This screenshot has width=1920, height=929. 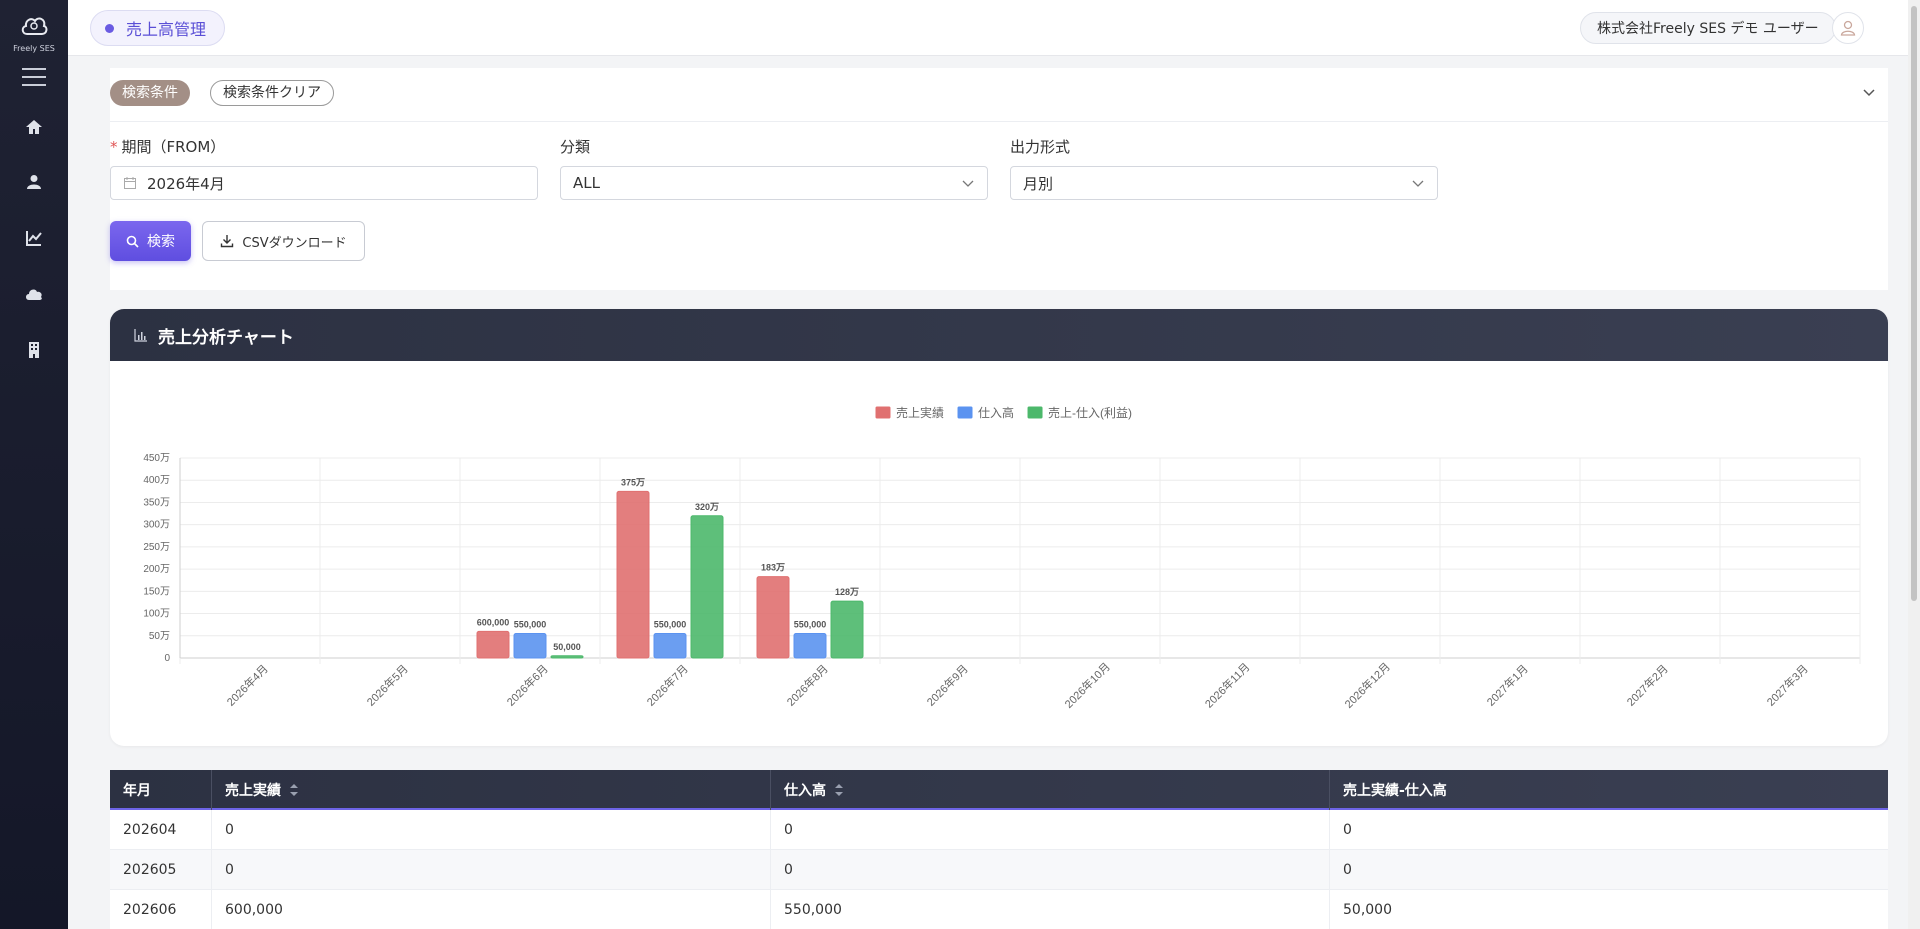 I want to click on collapse-chevron-icon, so click(x=1869, y=93).